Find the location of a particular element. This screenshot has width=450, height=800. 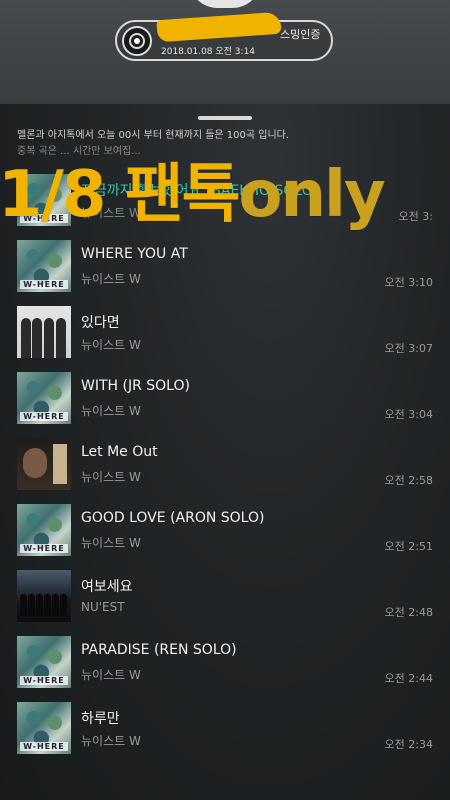

track-title: 있다면 is located at coordinates (100, 323).